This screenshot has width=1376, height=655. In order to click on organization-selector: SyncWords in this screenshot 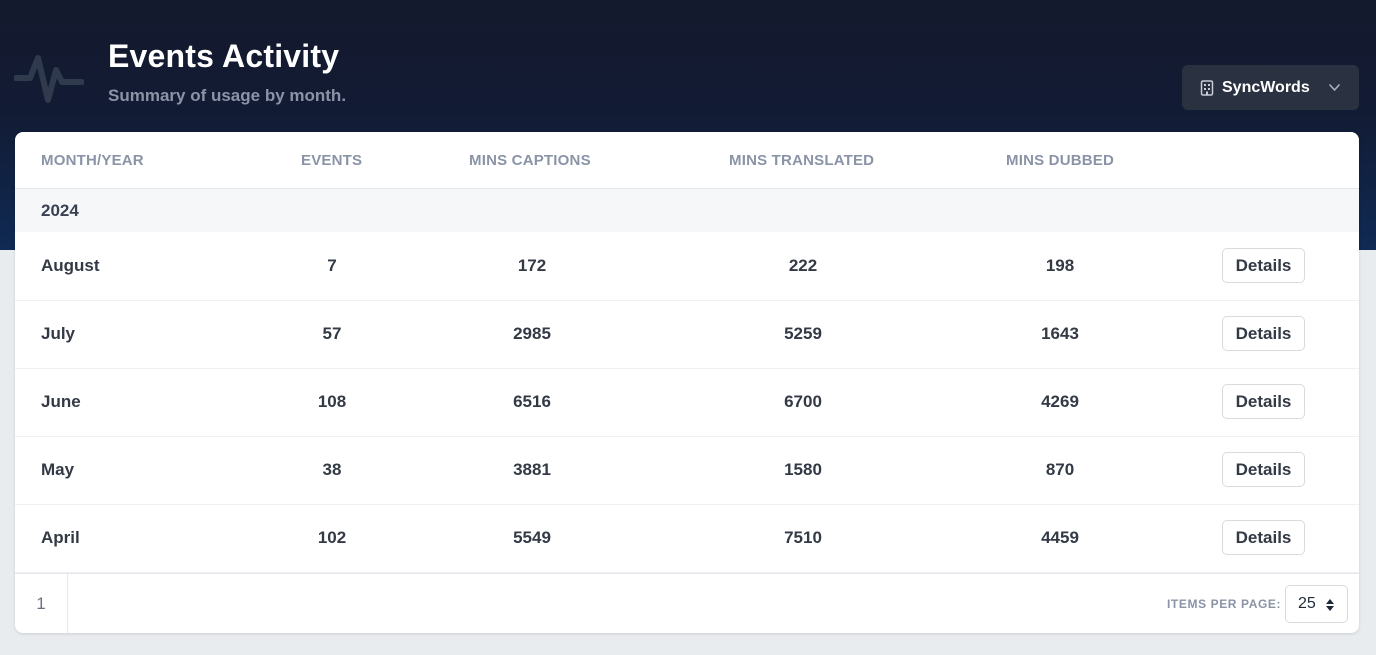, I will do `click(1270, 87)`.